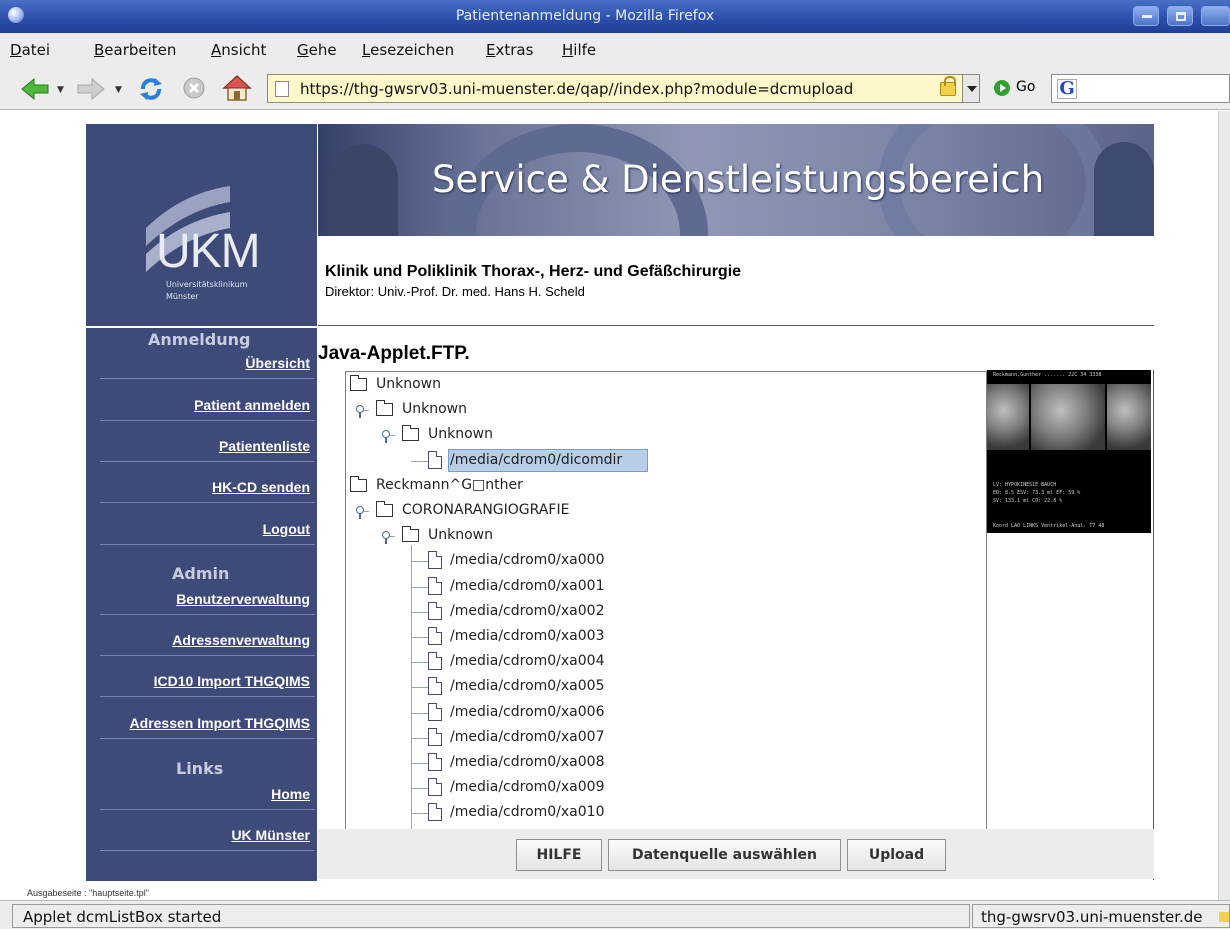 The height and width of the screenshot is (929, 1230). I want to click on sidebar-item-benutzerverwaltung: Benutzerverwaltung, so click(243, 599).